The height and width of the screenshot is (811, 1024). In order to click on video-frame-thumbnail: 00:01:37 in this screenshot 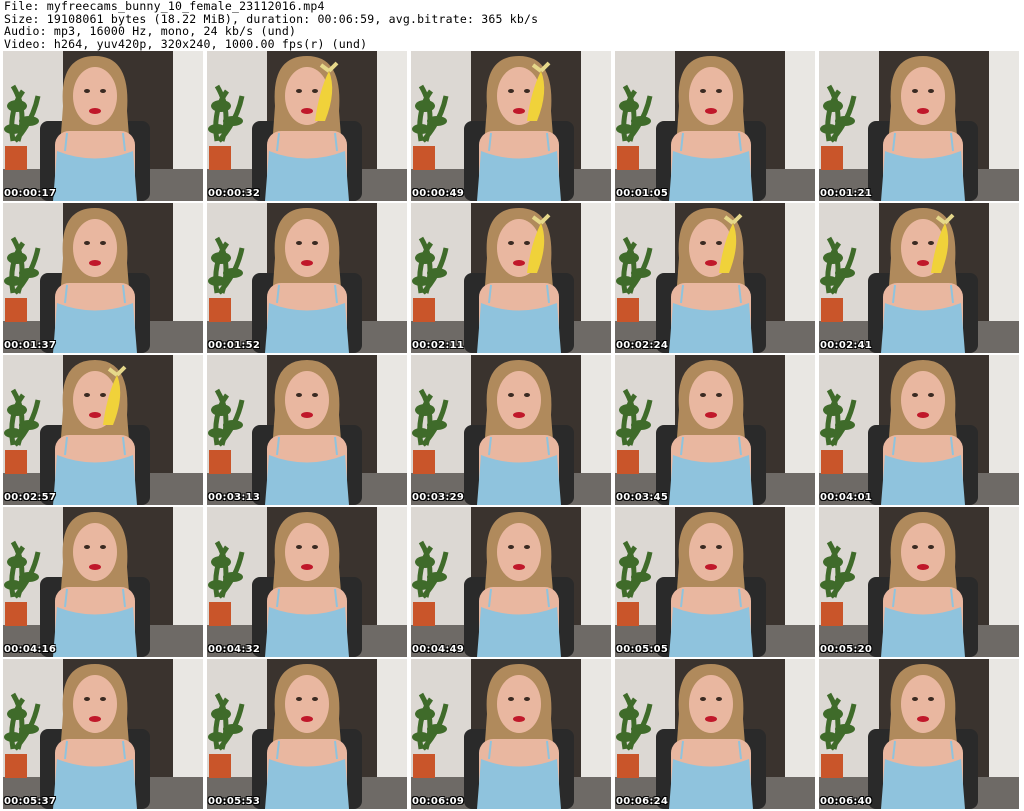, I will do `click(103, 278)`.